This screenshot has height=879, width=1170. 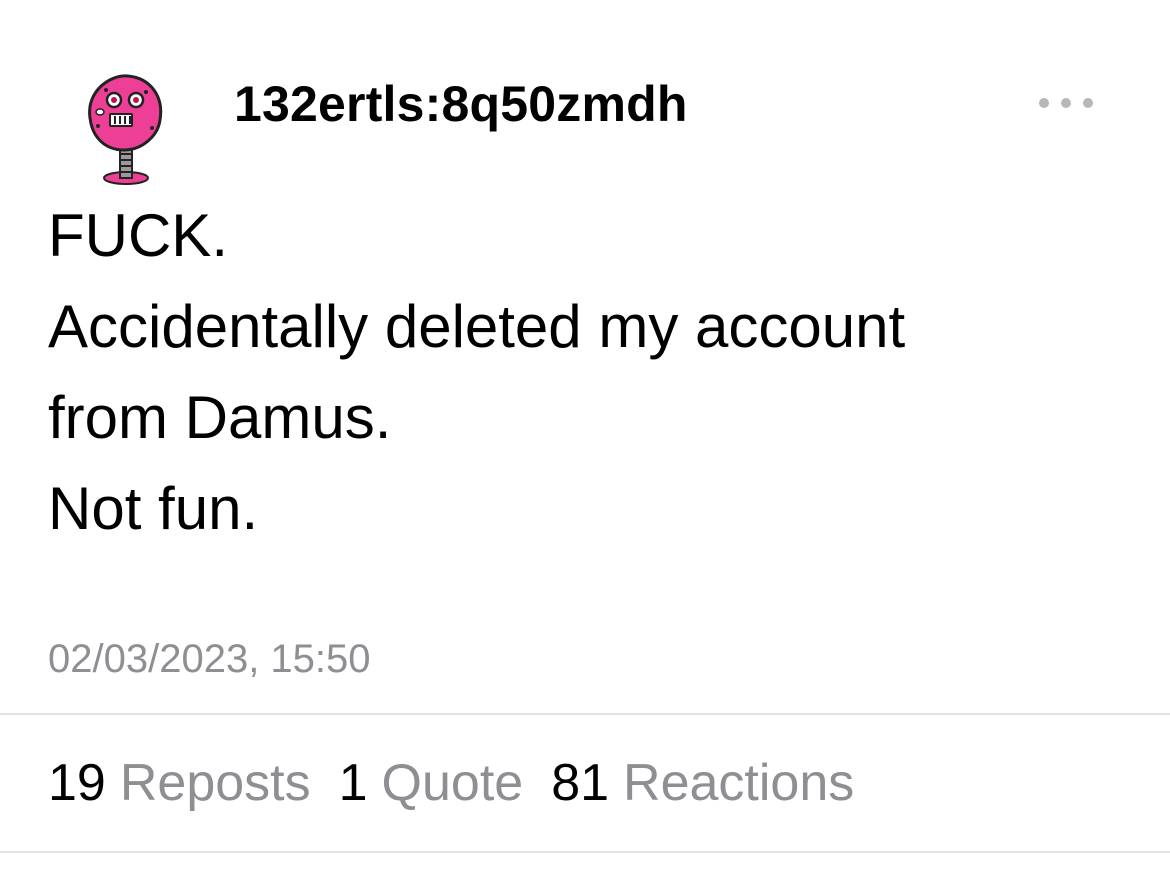 What do you see at coordinates (77, 783) in the screenshot?
I see `reposts-count: 19` at bounding box center [77, 783].